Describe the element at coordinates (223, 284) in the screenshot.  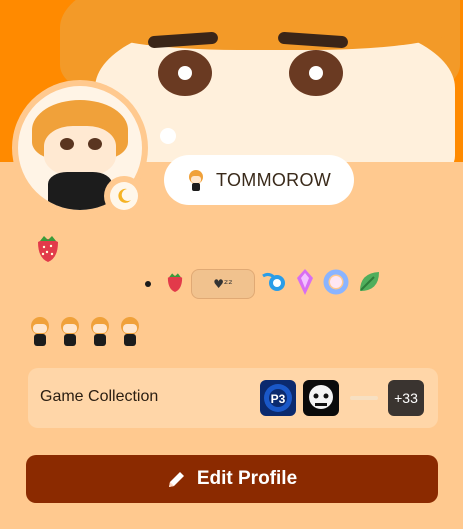
I see `sleeping-heart-badge: ♥ᶻᶻ` at that location.